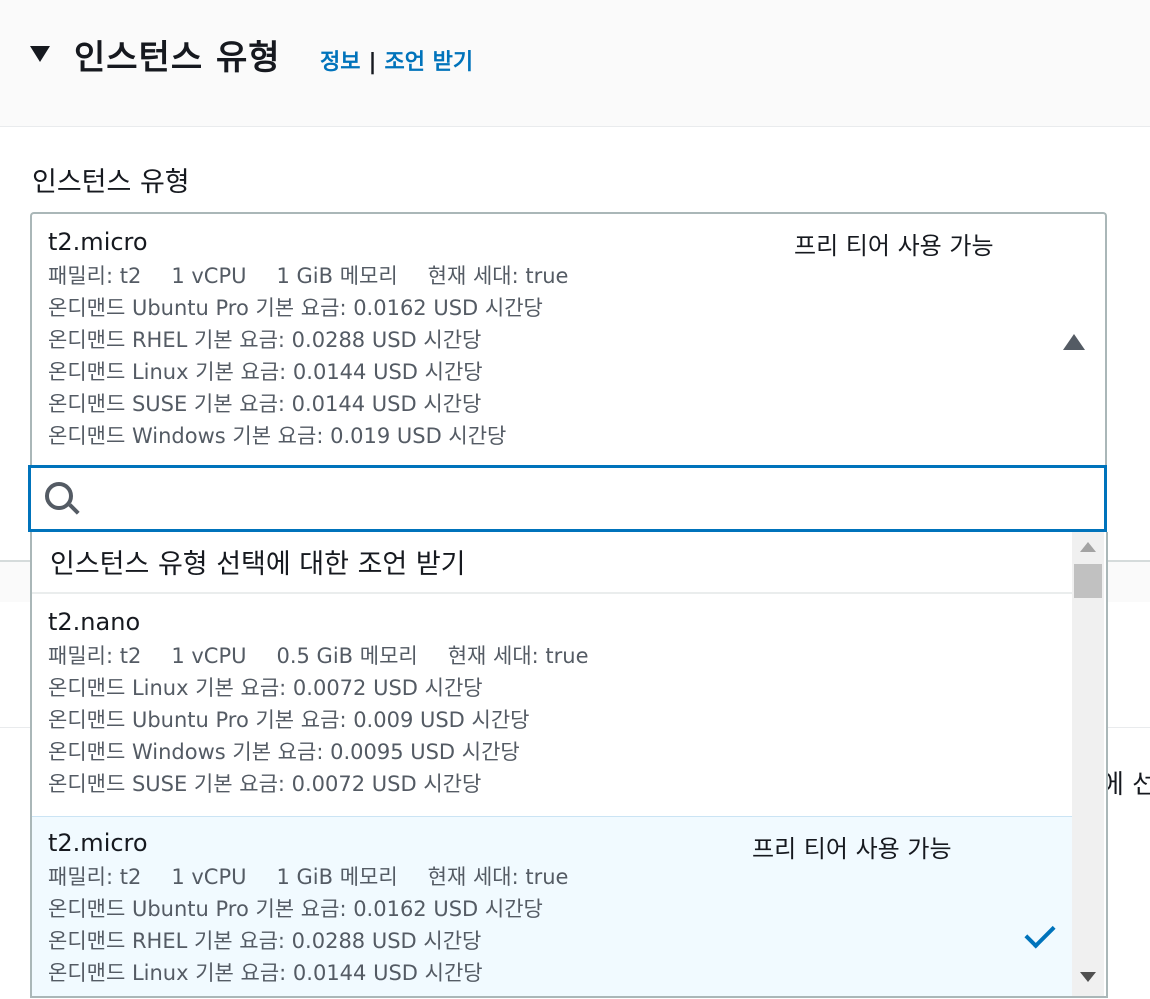 This screenshot has height=999, width=1150. Describe the element at coordinates (340, 62) in the screenshot. I see `info-link: 정보` at that location.